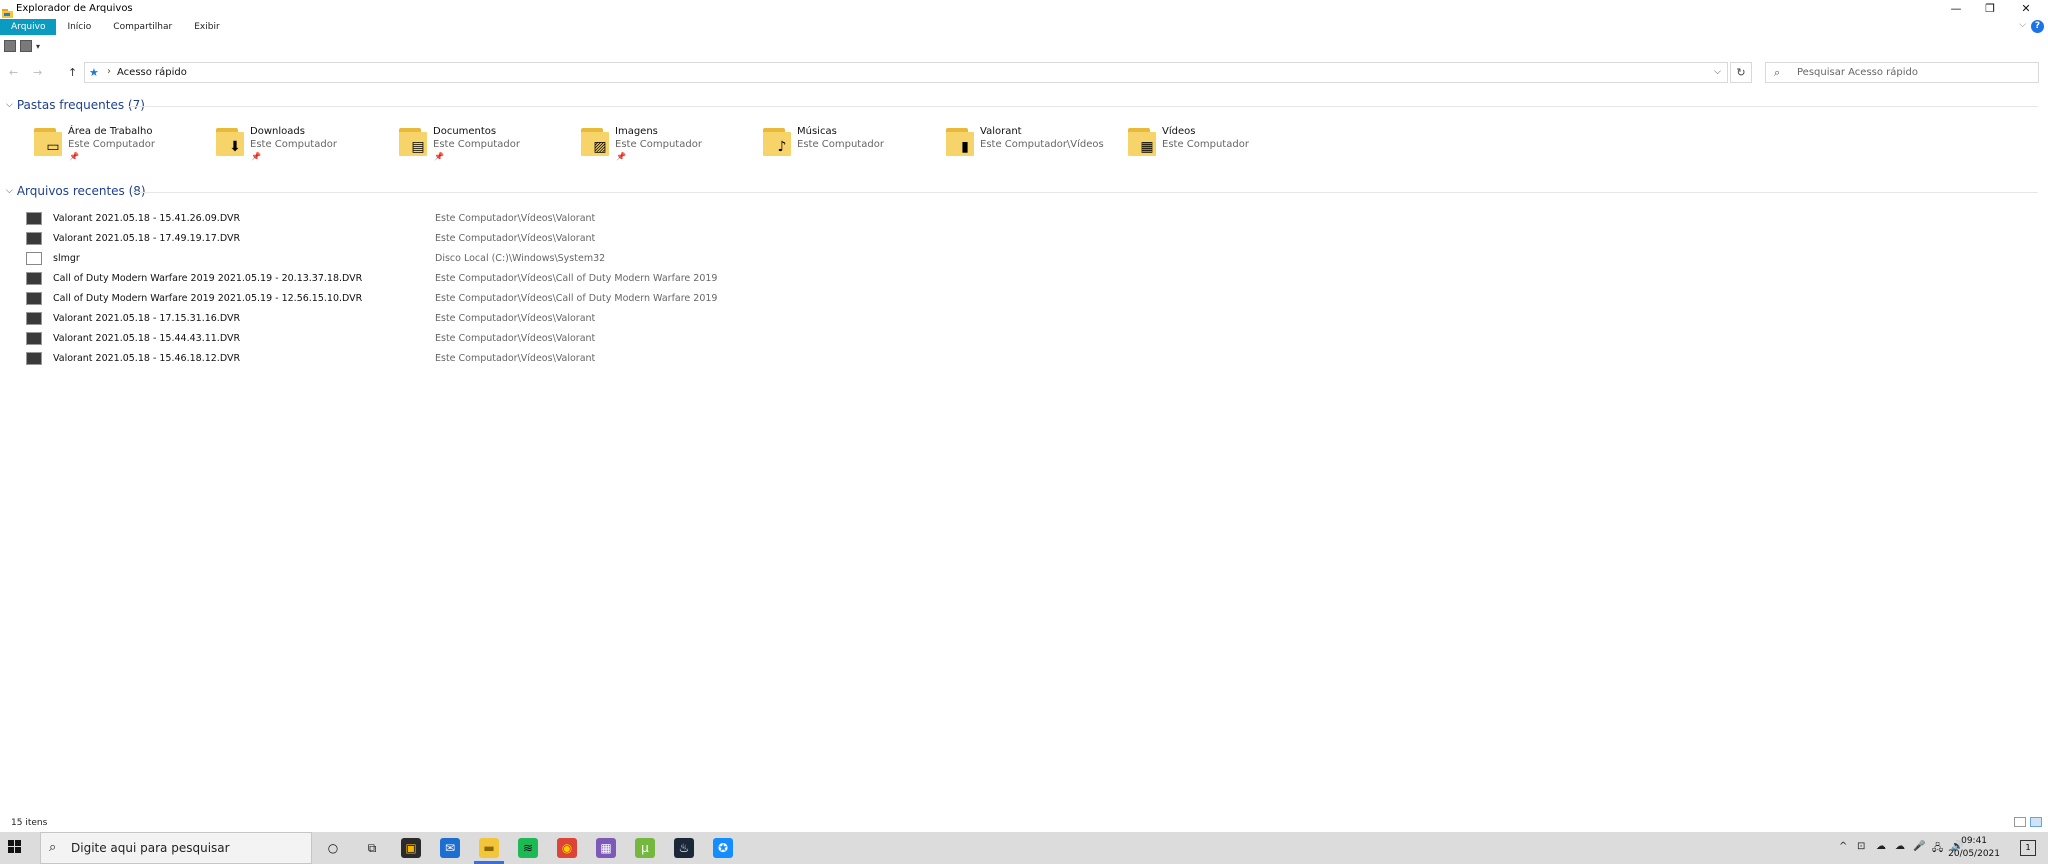  Describe the element at coordinates (72, 72) in the screenshot. I see `up-button: ↑` at that location.